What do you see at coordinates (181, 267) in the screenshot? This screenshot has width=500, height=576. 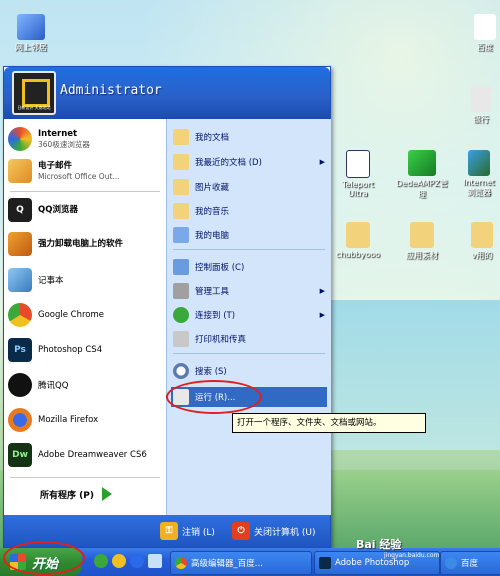 I see `control-panel-icon` at bounding box center [181, 267].